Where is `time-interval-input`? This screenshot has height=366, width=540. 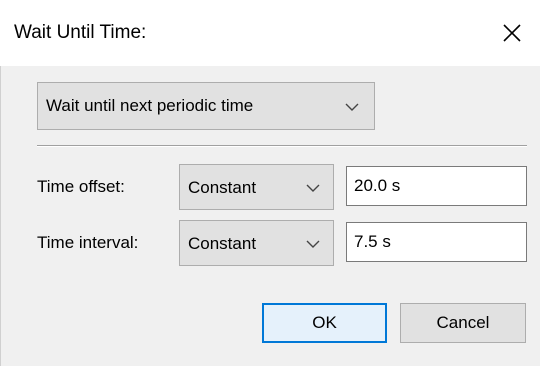 time-interval-input is located at coordinates (436, 242).